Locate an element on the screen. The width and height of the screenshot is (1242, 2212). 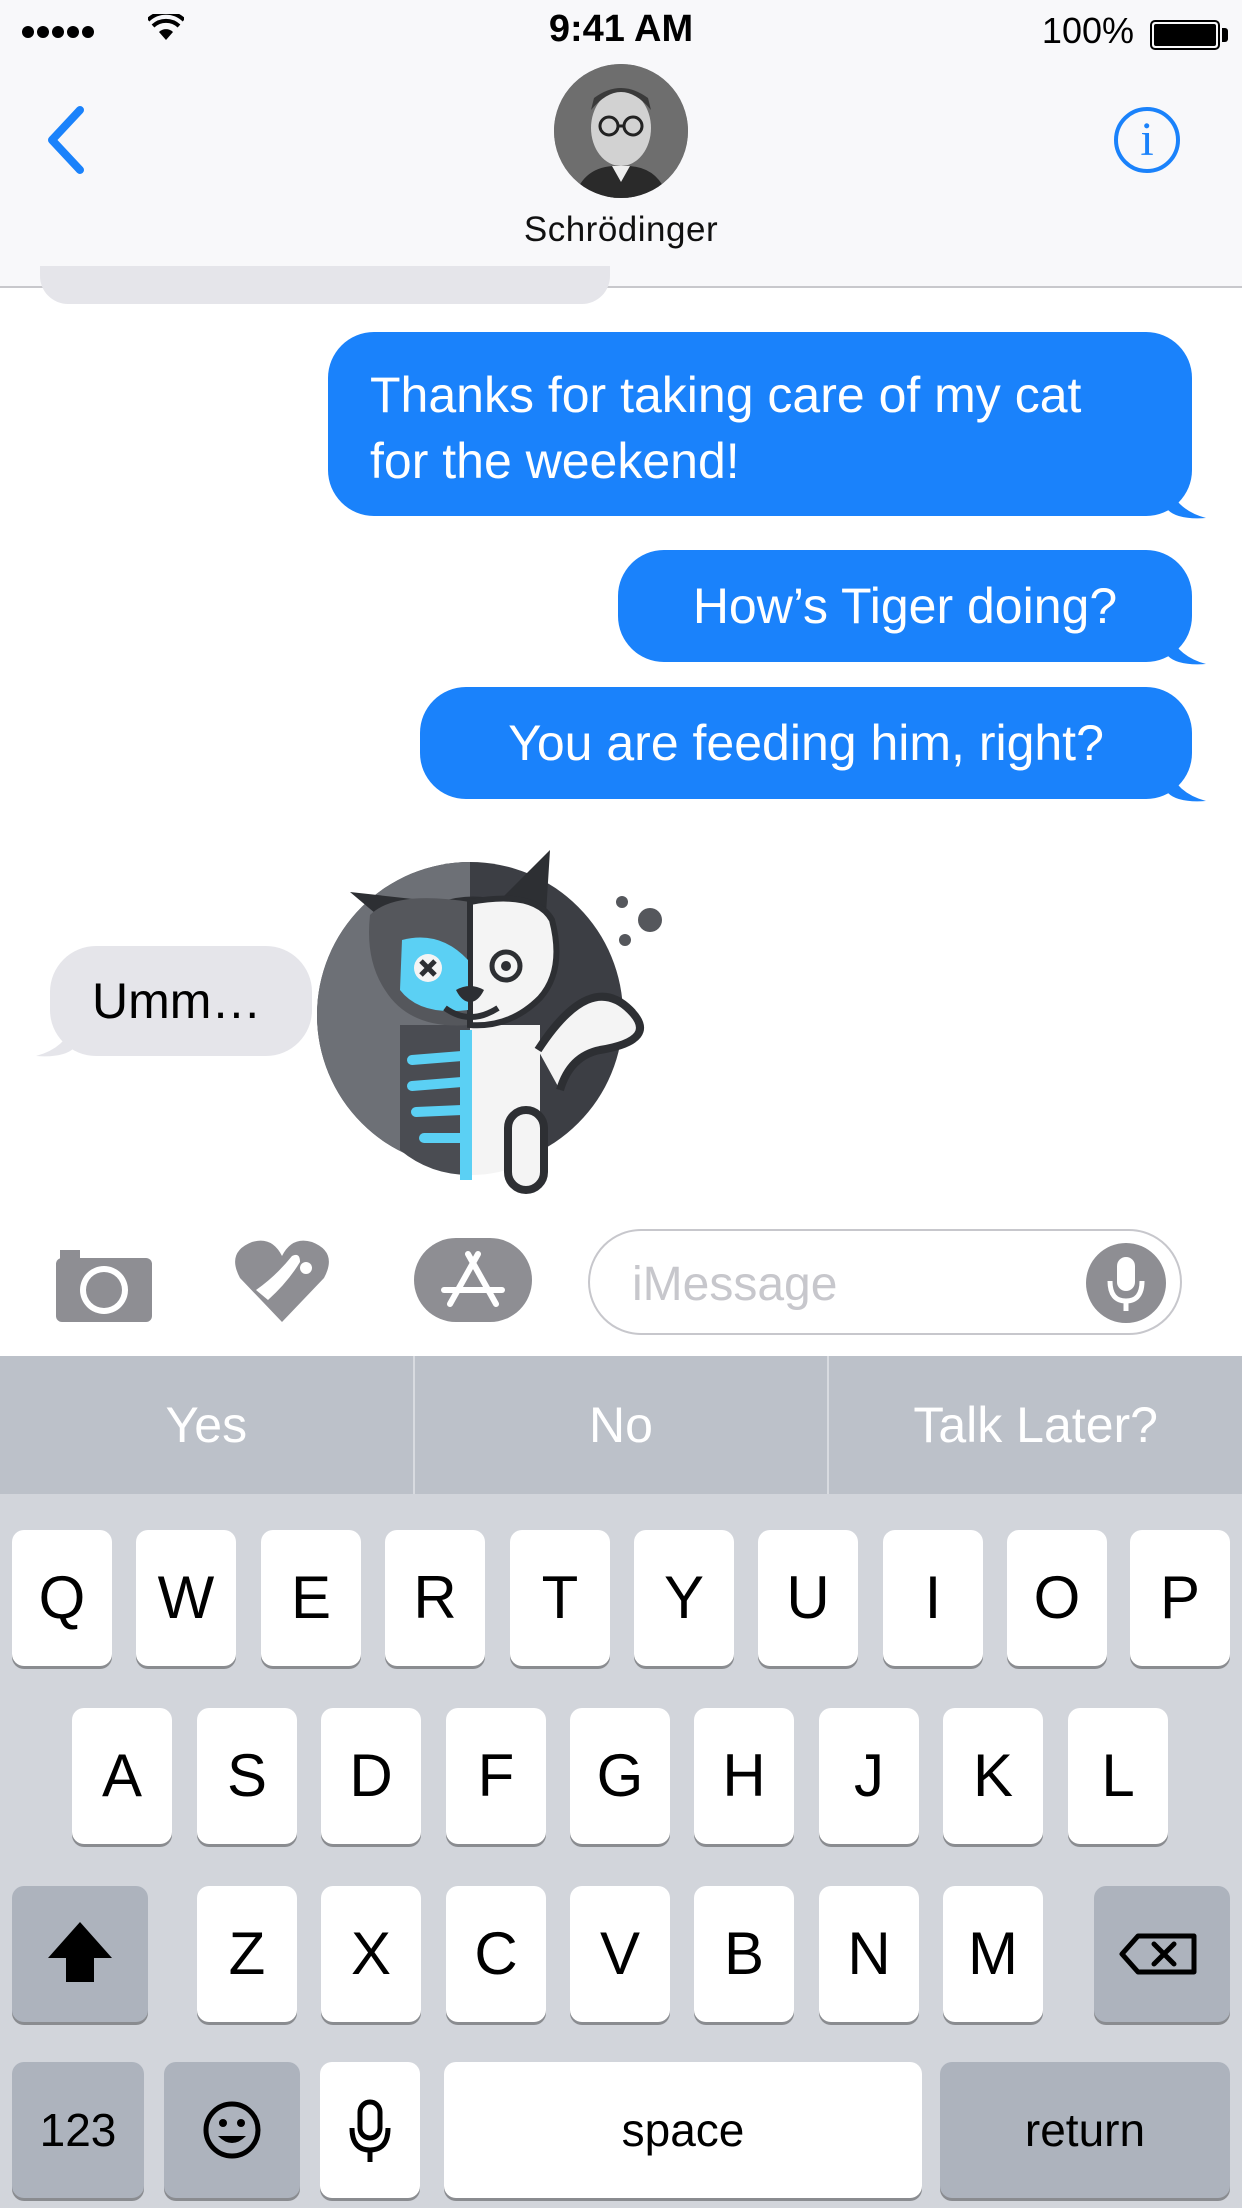
emoji-icon is located at coordinates (232, 2130).